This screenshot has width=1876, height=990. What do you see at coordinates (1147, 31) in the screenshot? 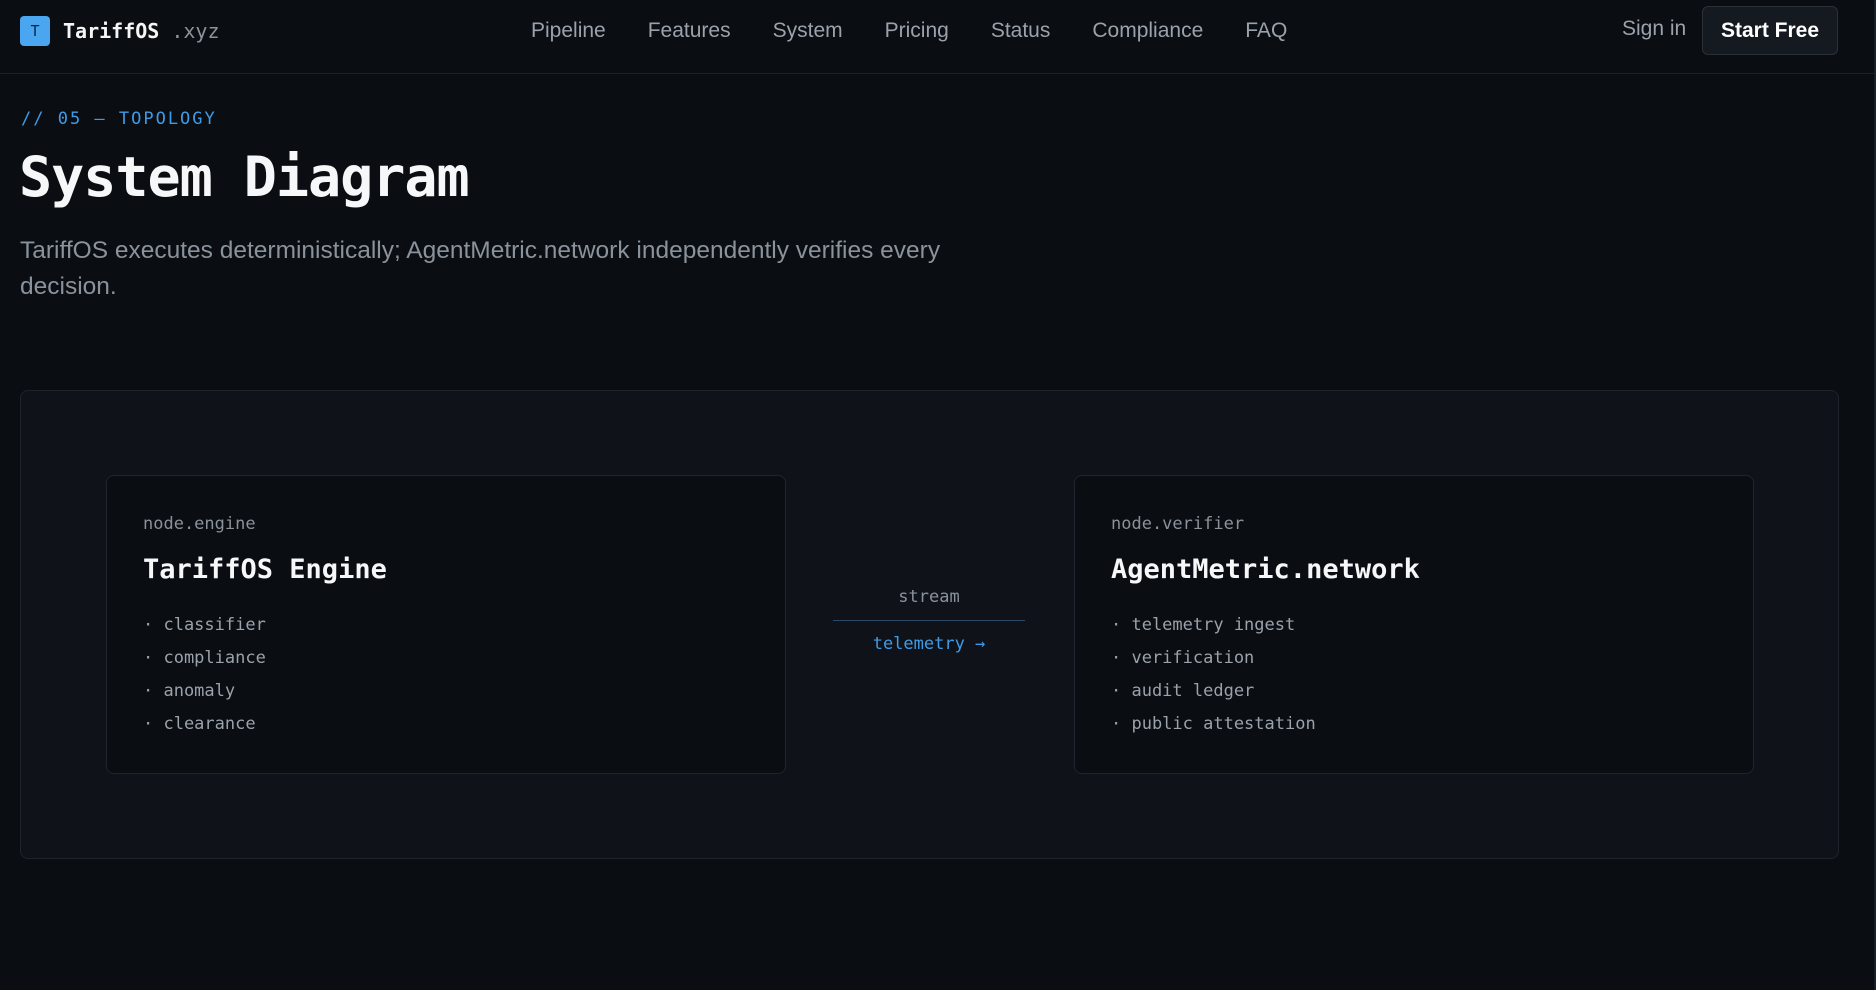
I see `nav-link-compliance: Compliance` at bounding box center [1147, 31].